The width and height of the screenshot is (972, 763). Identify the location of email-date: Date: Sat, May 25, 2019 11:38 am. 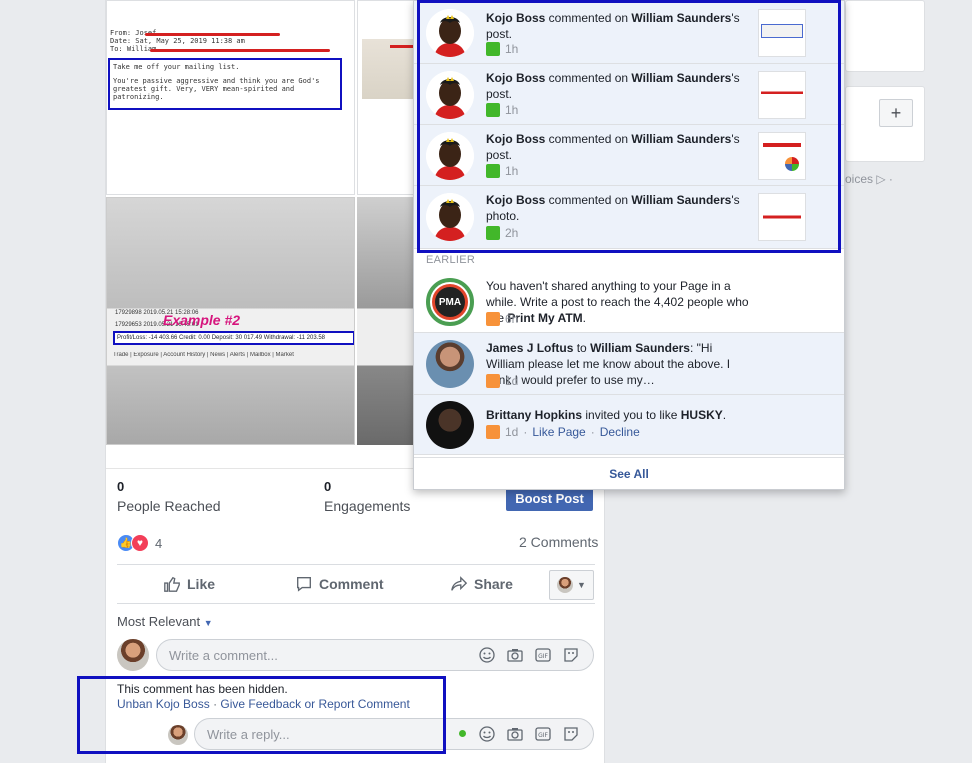
(177, 41).